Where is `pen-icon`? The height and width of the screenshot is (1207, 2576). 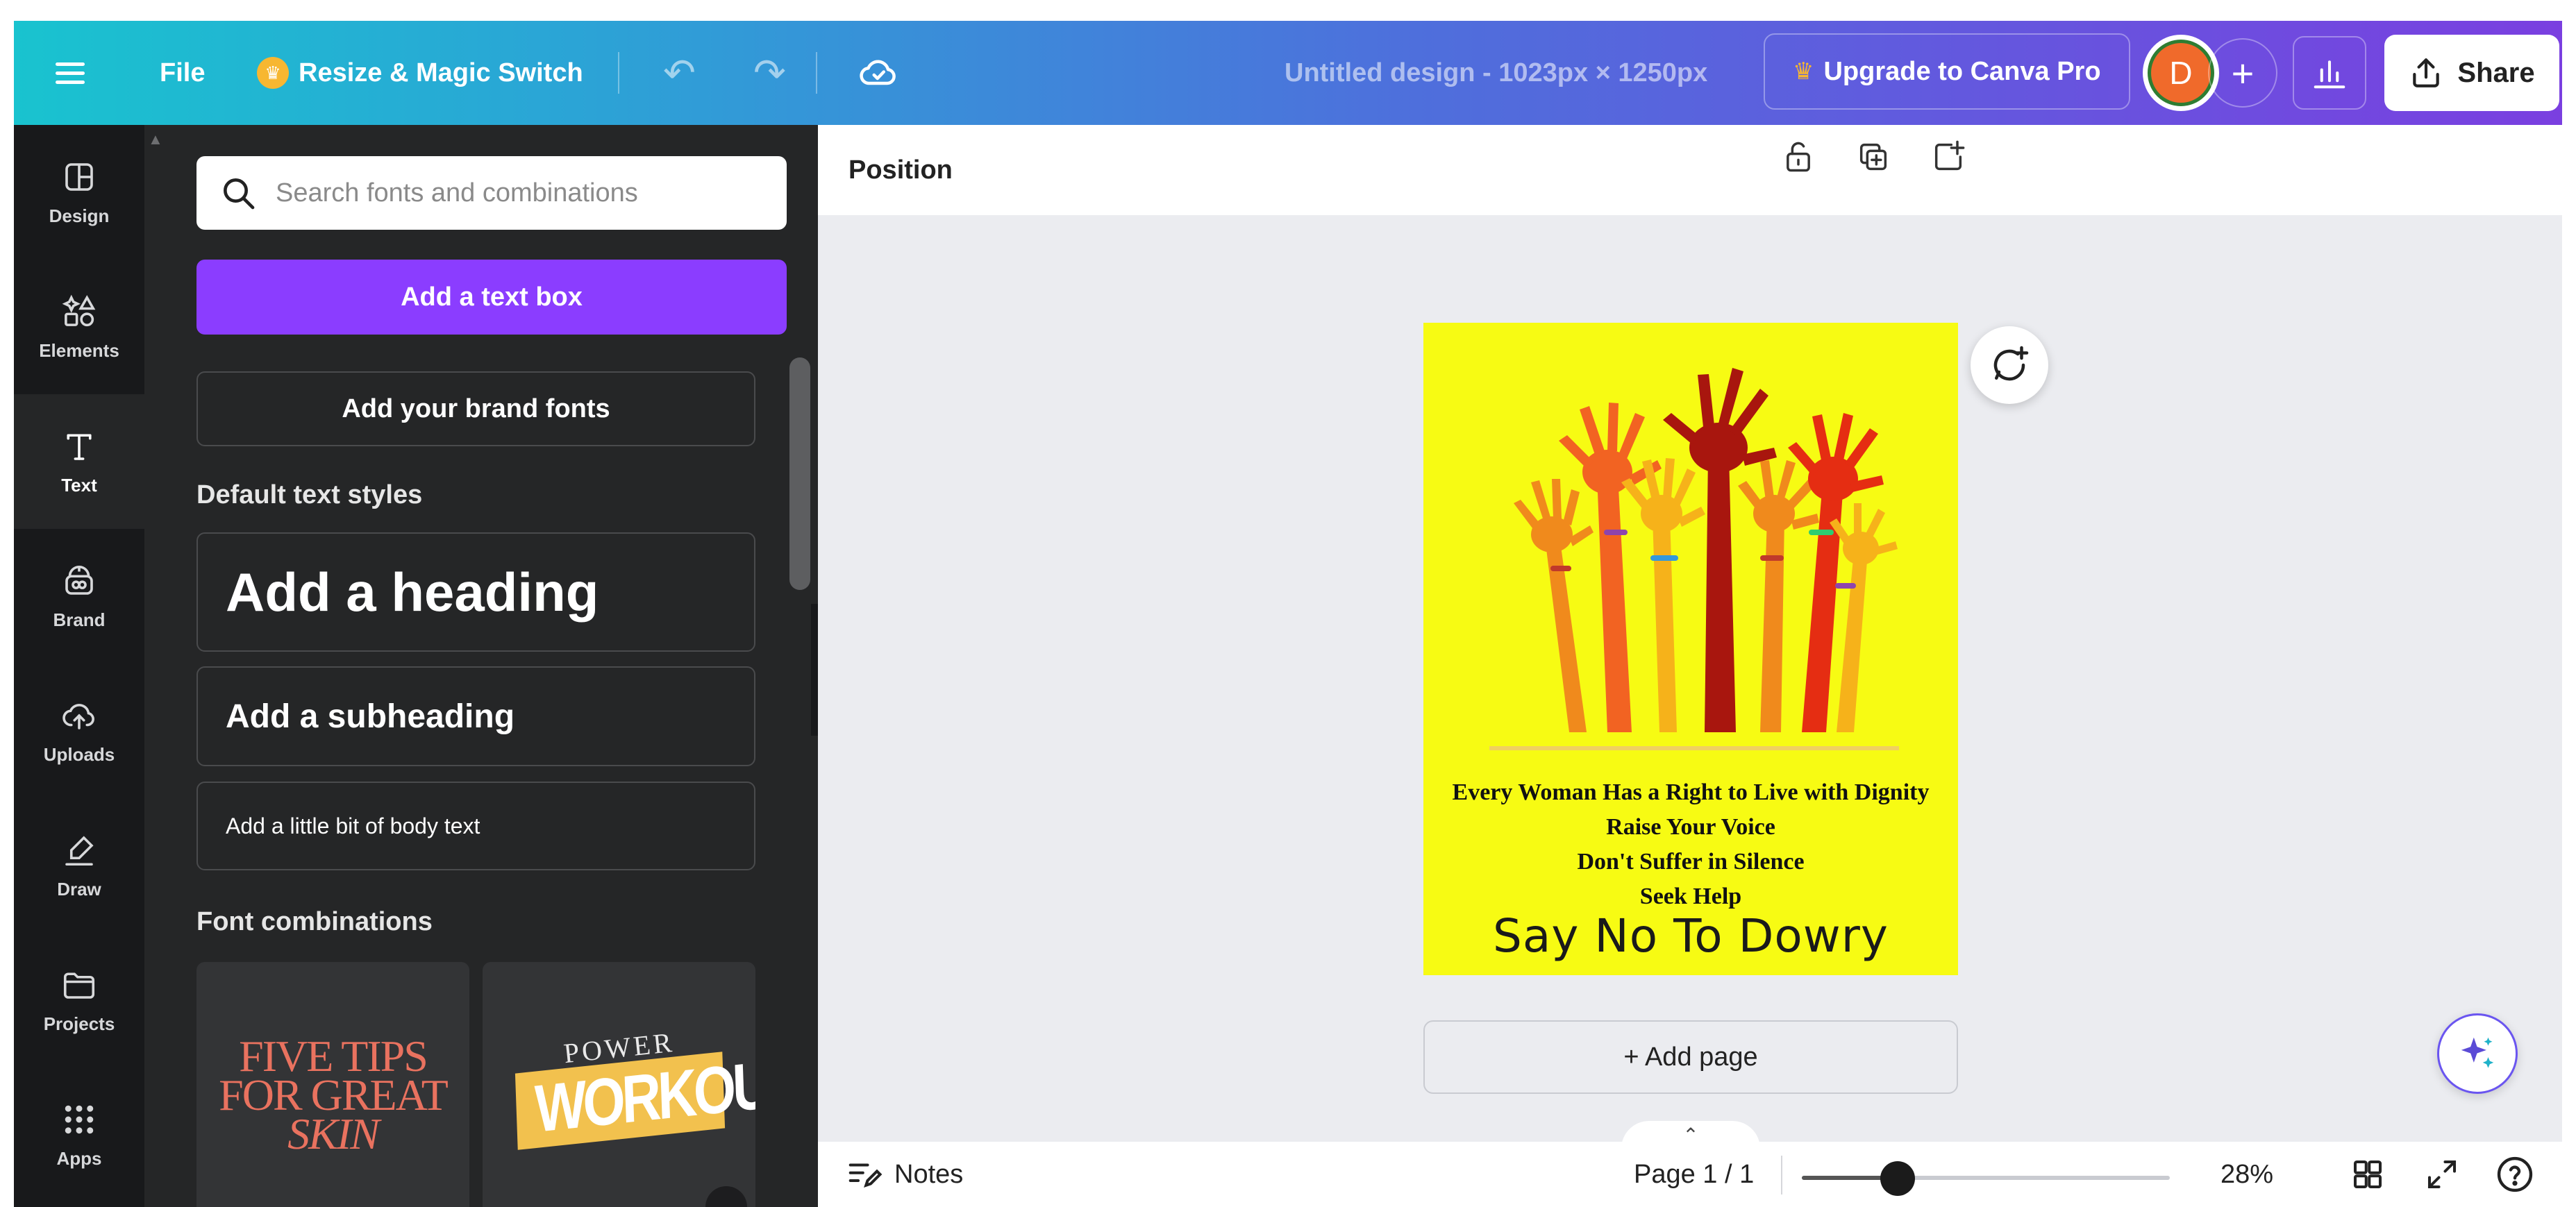 pen-icon is located at coordinates (79, 850).